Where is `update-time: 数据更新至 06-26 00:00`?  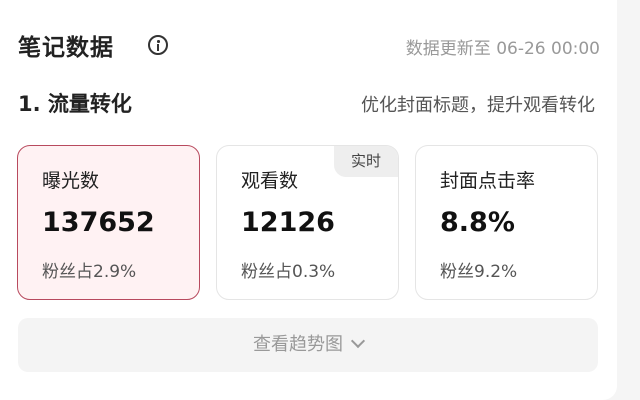 update-time: 数据更新至 06-26 00:00 is located at coordinates (502, 49).